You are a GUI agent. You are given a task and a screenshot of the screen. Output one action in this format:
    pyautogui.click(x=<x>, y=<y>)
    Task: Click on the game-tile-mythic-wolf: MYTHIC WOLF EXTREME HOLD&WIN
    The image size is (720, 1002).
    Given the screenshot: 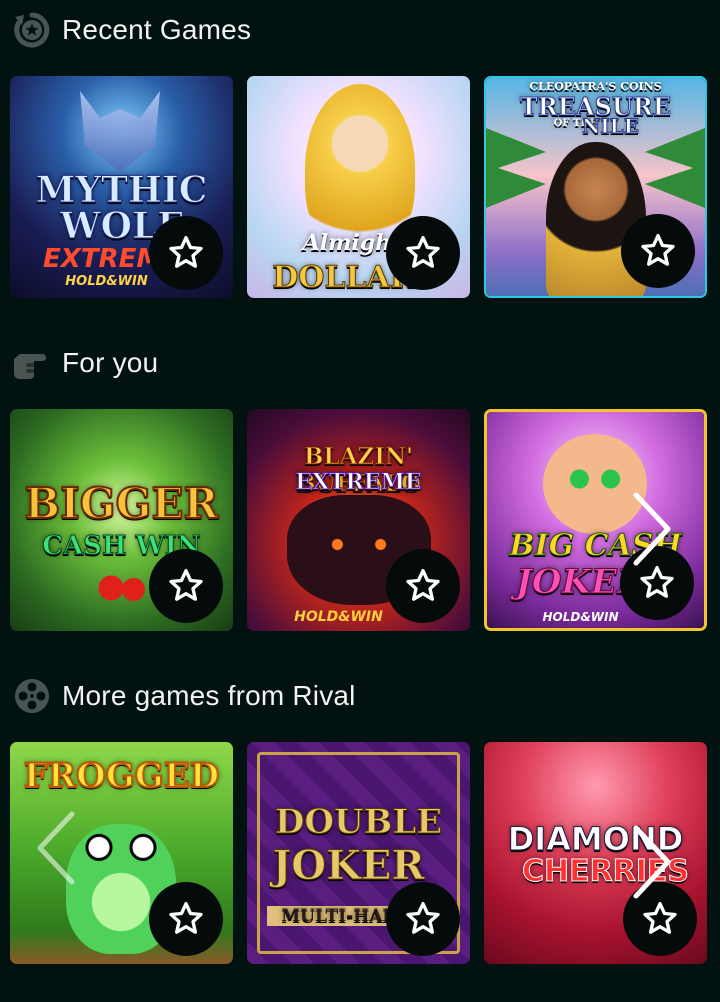 What is the action you would take?
    pyautogui.click(x=121, y=187)
    